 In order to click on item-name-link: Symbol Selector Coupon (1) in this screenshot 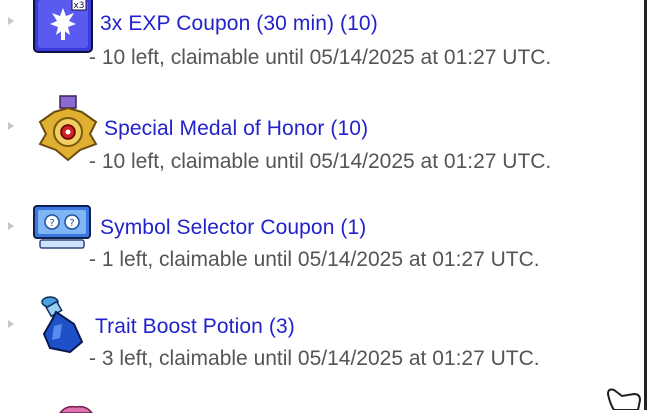, I will do `click(233, 228)`.